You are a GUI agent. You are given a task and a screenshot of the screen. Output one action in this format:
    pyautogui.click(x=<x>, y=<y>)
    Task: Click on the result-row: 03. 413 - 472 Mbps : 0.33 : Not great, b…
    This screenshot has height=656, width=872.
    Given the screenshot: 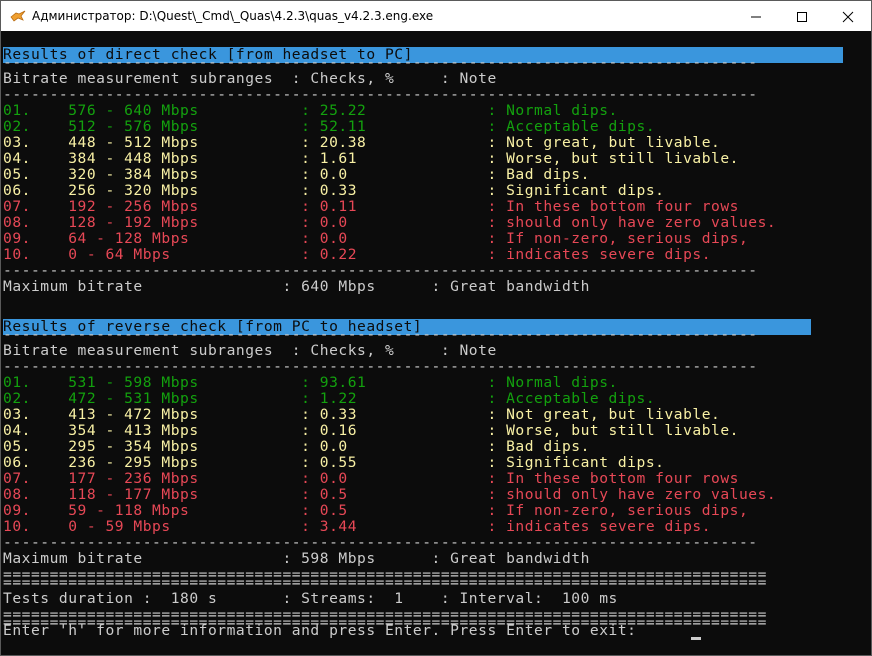 What is the action you would take?
    pyautogui.click(x=362, y=414)
    